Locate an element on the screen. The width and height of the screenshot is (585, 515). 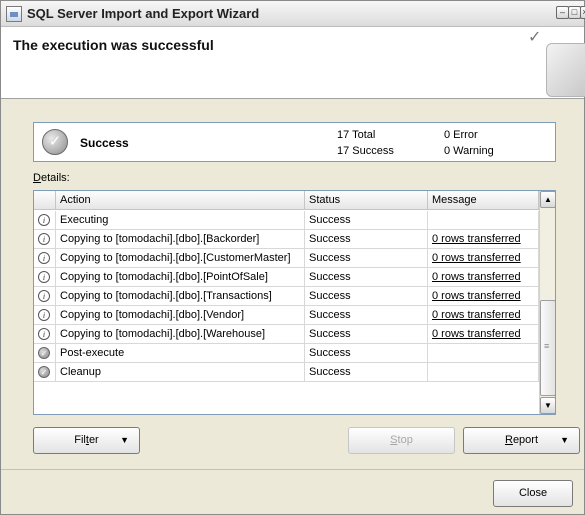
filter-label: Filter is located at coordinates (86, 440).